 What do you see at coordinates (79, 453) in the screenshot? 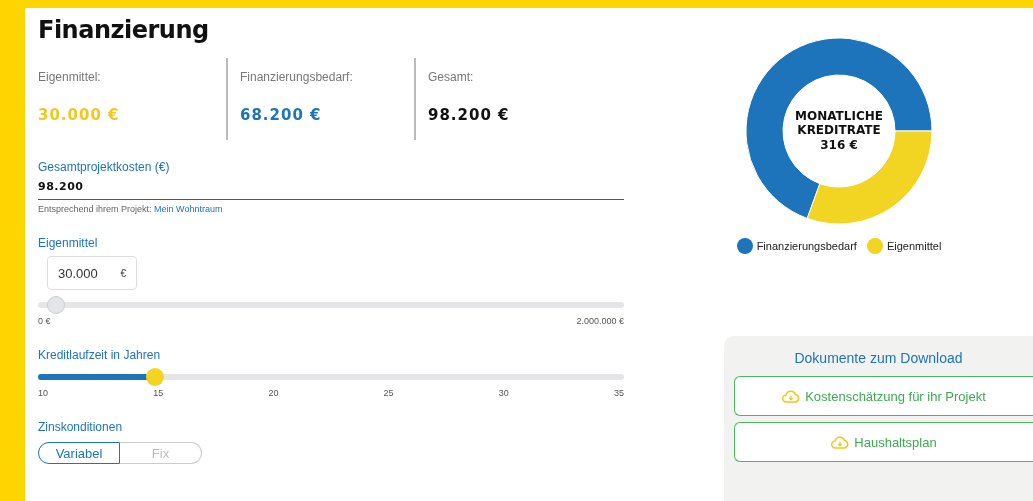
I see `interest-option: Variabel` at bounding box center [79, 453].